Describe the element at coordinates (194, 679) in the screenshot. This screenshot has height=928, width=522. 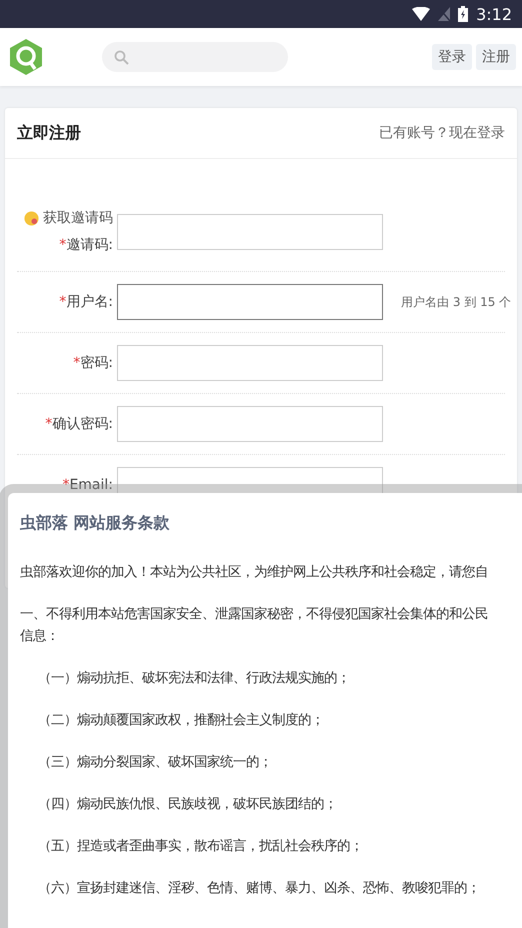
I see `terms-paragraph: （一）煽动抗拒、破坏宪法和法律、行政法规实施的；` at that location.